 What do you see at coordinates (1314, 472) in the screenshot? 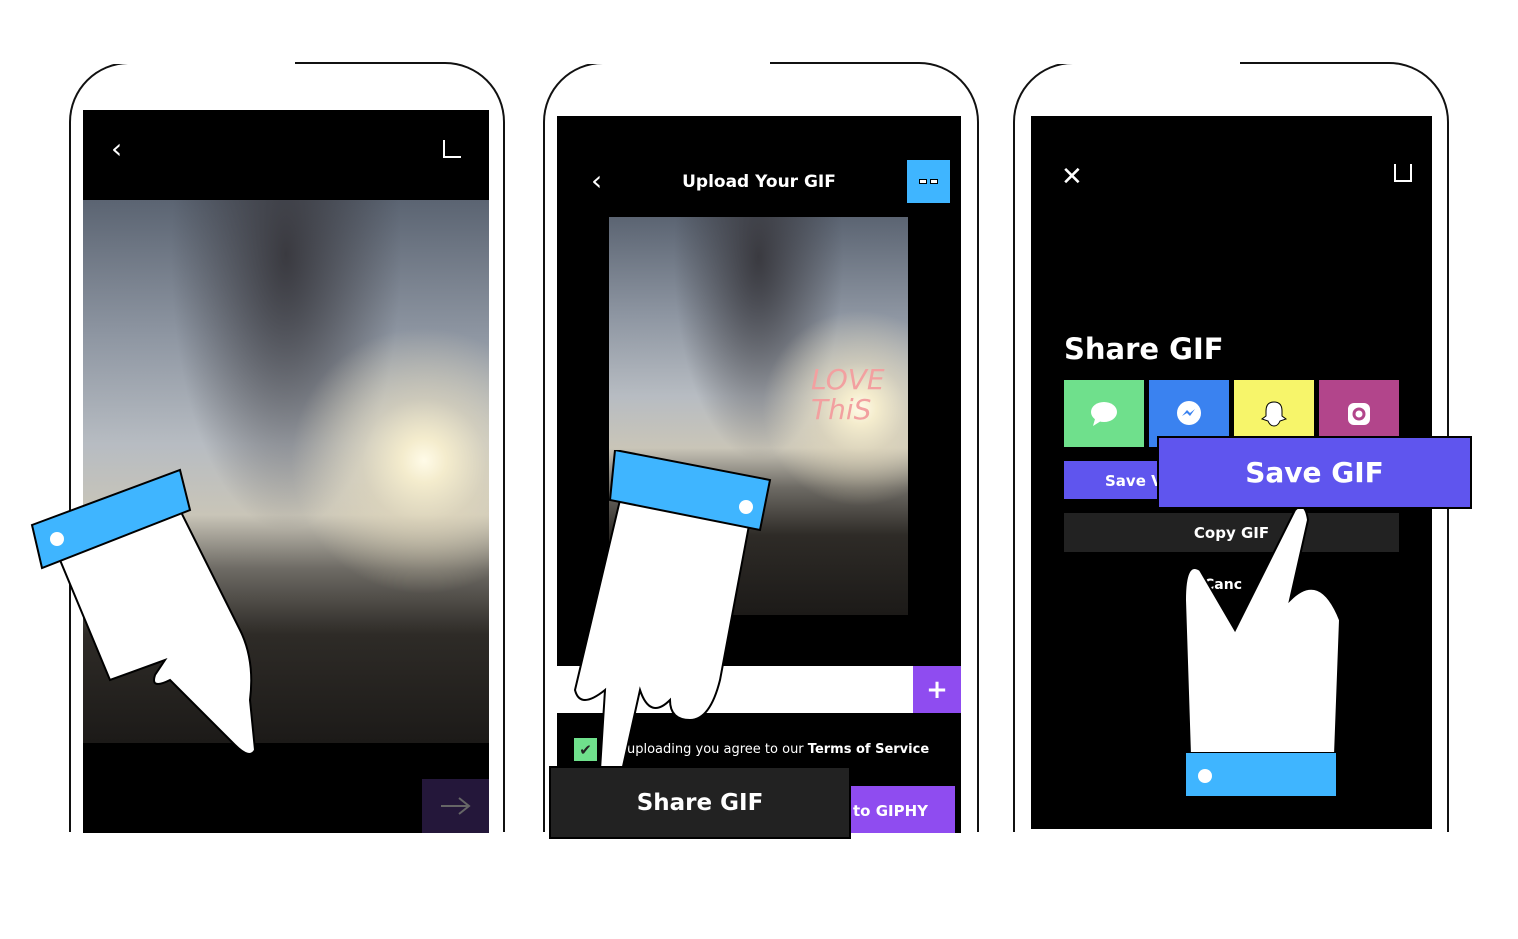
I see `save-gif-callout-button: Save GIF` at bounding box center [1314, 472].